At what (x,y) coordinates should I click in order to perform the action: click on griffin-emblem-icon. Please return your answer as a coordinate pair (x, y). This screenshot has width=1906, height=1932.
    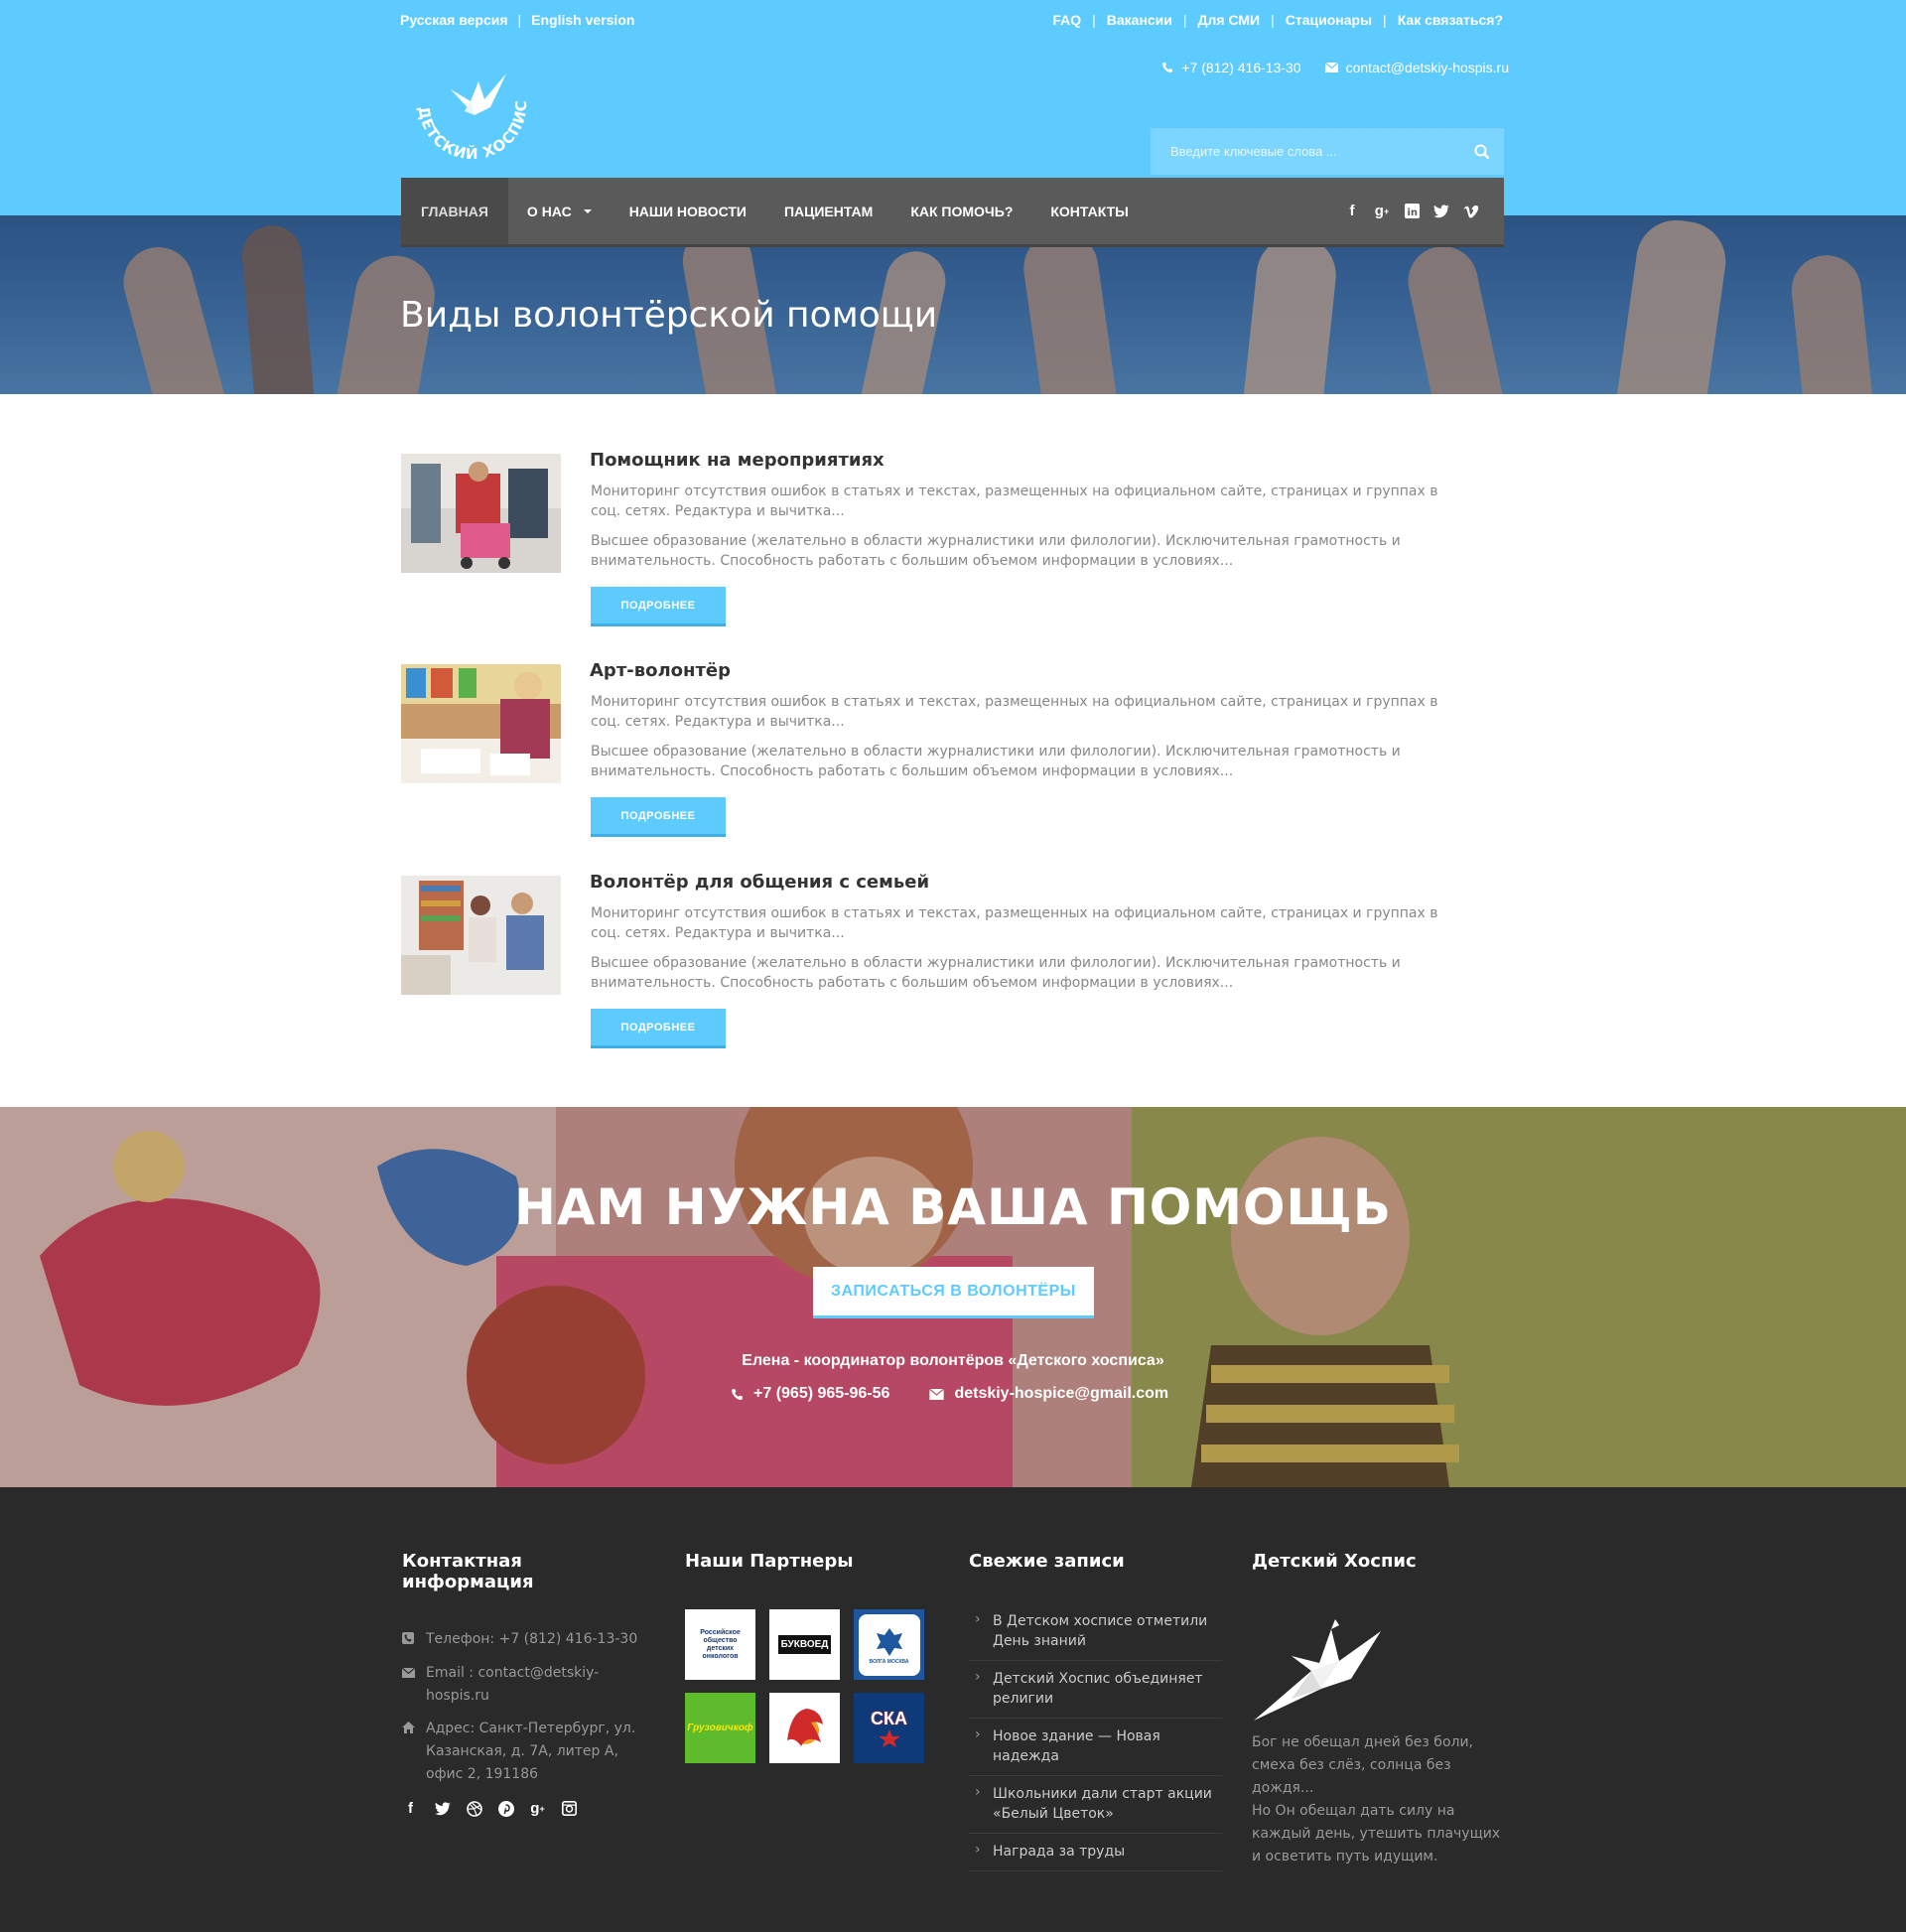
    Looking at the image, I should click on (804, 1727).